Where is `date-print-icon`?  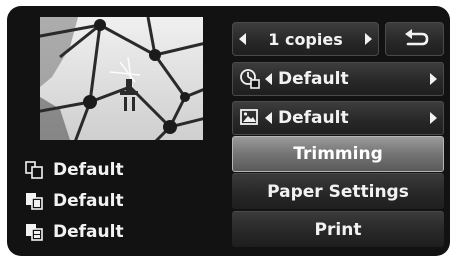
date-print-icon is located at coordinates (250, 79).